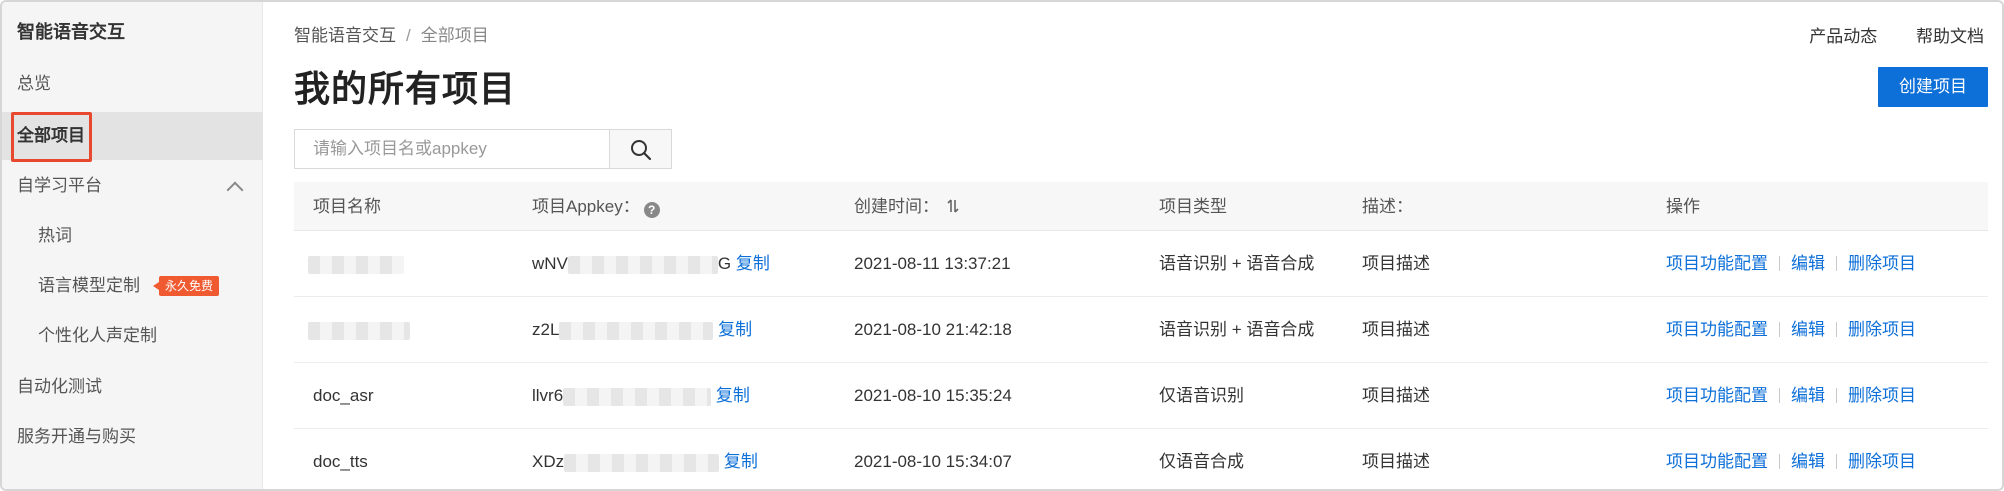 This screenshot has width=2004, height=491. I want to click on sidebar-item-auto-test: 自动化测试, so click(132, 387).